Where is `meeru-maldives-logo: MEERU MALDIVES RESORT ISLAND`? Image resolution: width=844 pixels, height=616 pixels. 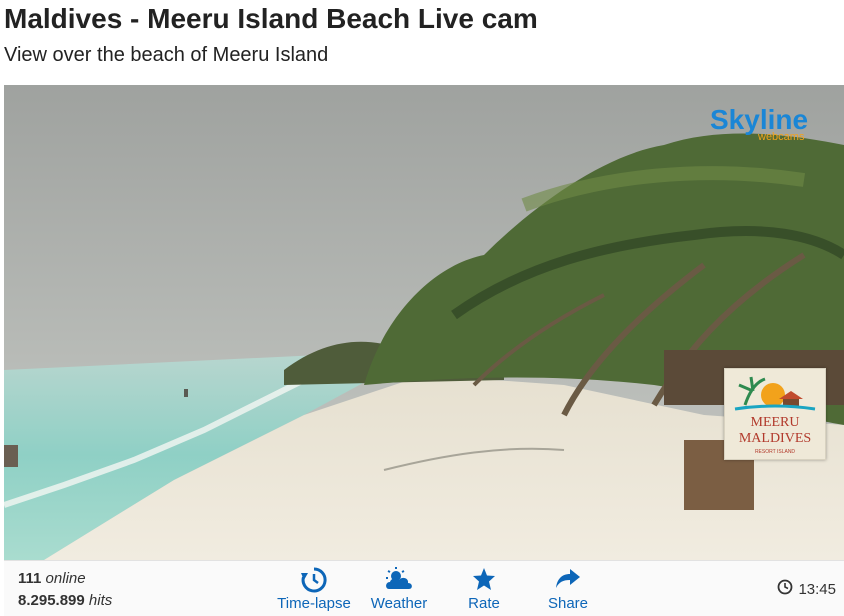 meeru-maldives-logo: MEERU MALDIVES RESORT ISLAND is located at coordinates (775, 414).